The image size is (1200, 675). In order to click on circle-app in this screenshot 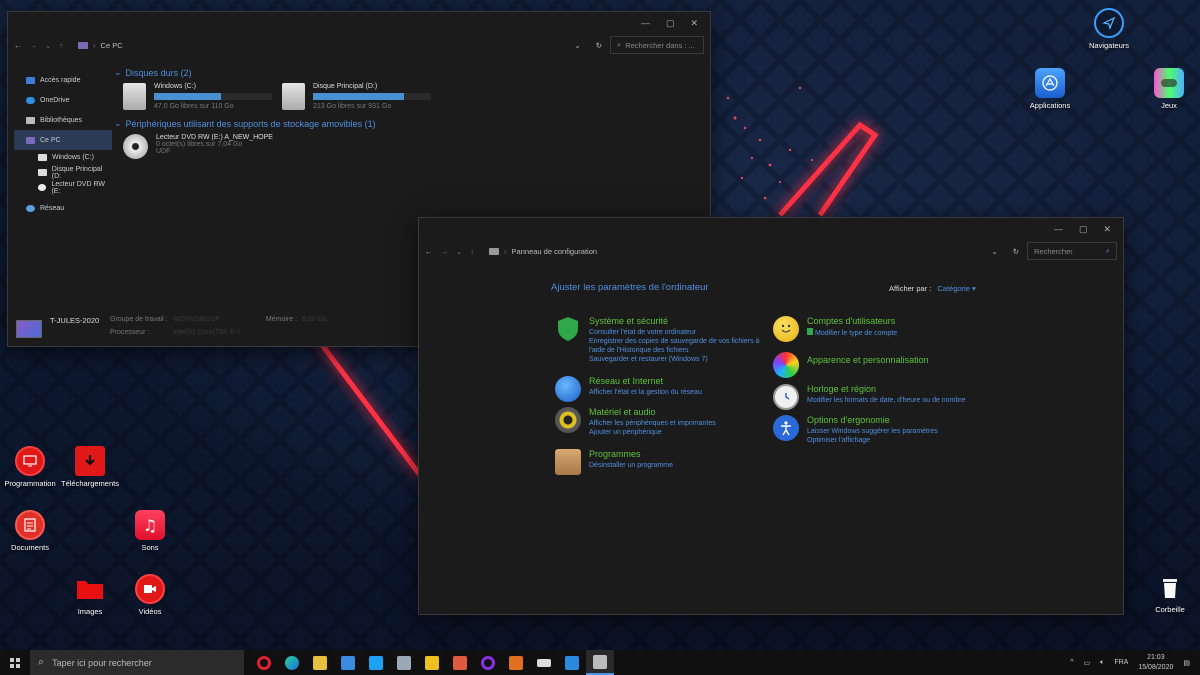, I will do `click(488, 662)`.